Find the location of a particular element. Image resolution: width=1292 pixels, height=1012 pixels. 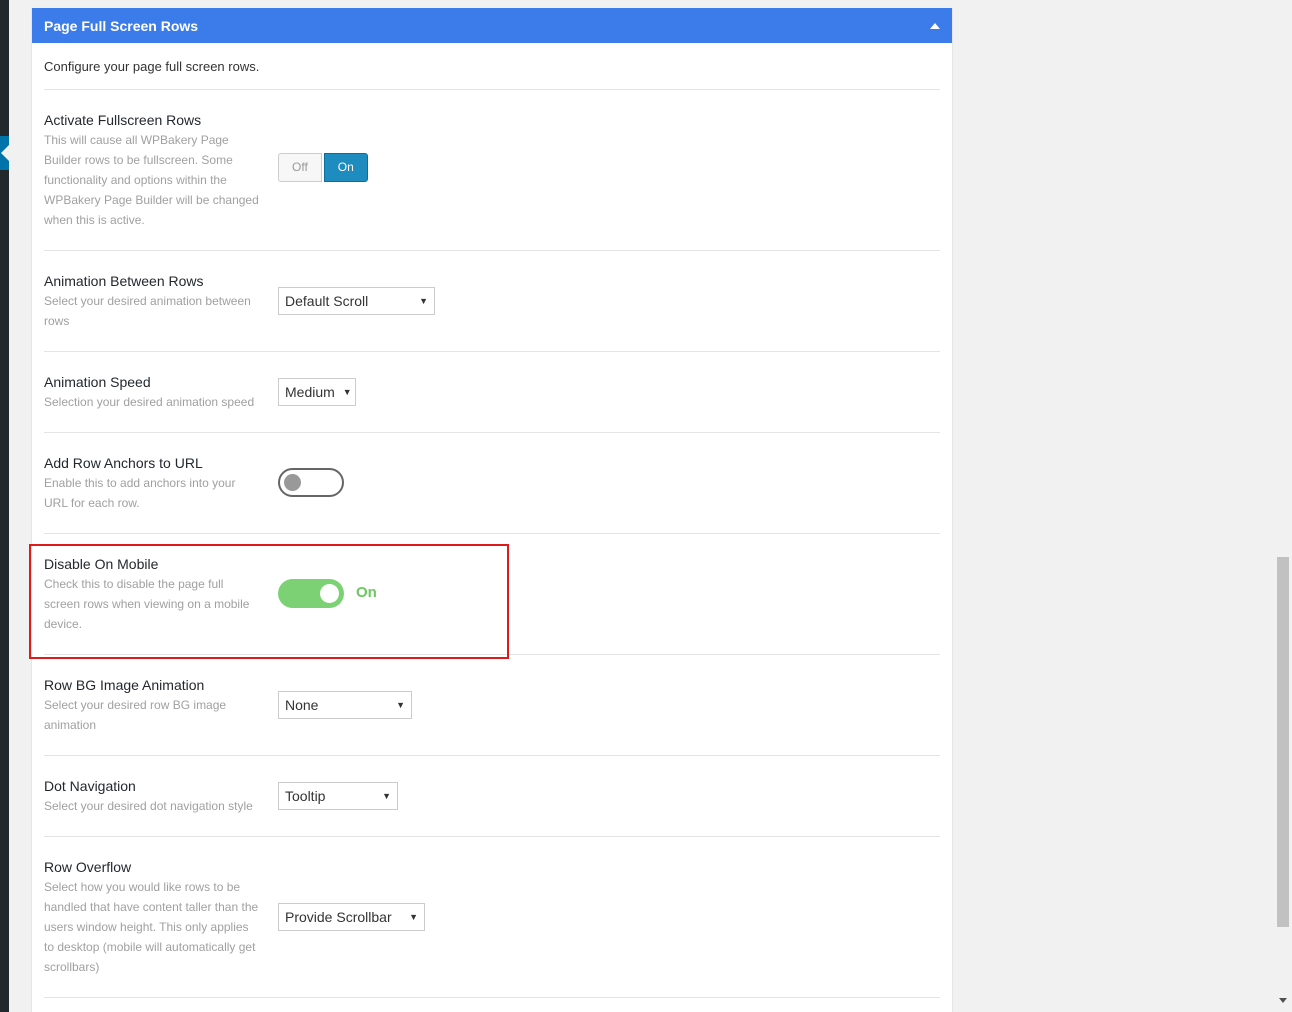

speed-select: Medium ▼ is located at coordinates (317, 392).